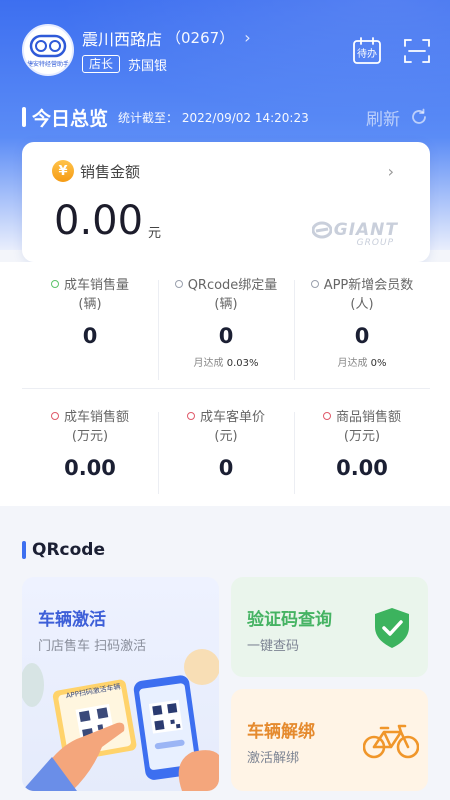 This screenshot has width=450, height=800. Describe the element at coordinates (90, 453) in the screenshot. I see `metric-bike-sales-amount: 成车销售额 (万元) 0.00` at that location.